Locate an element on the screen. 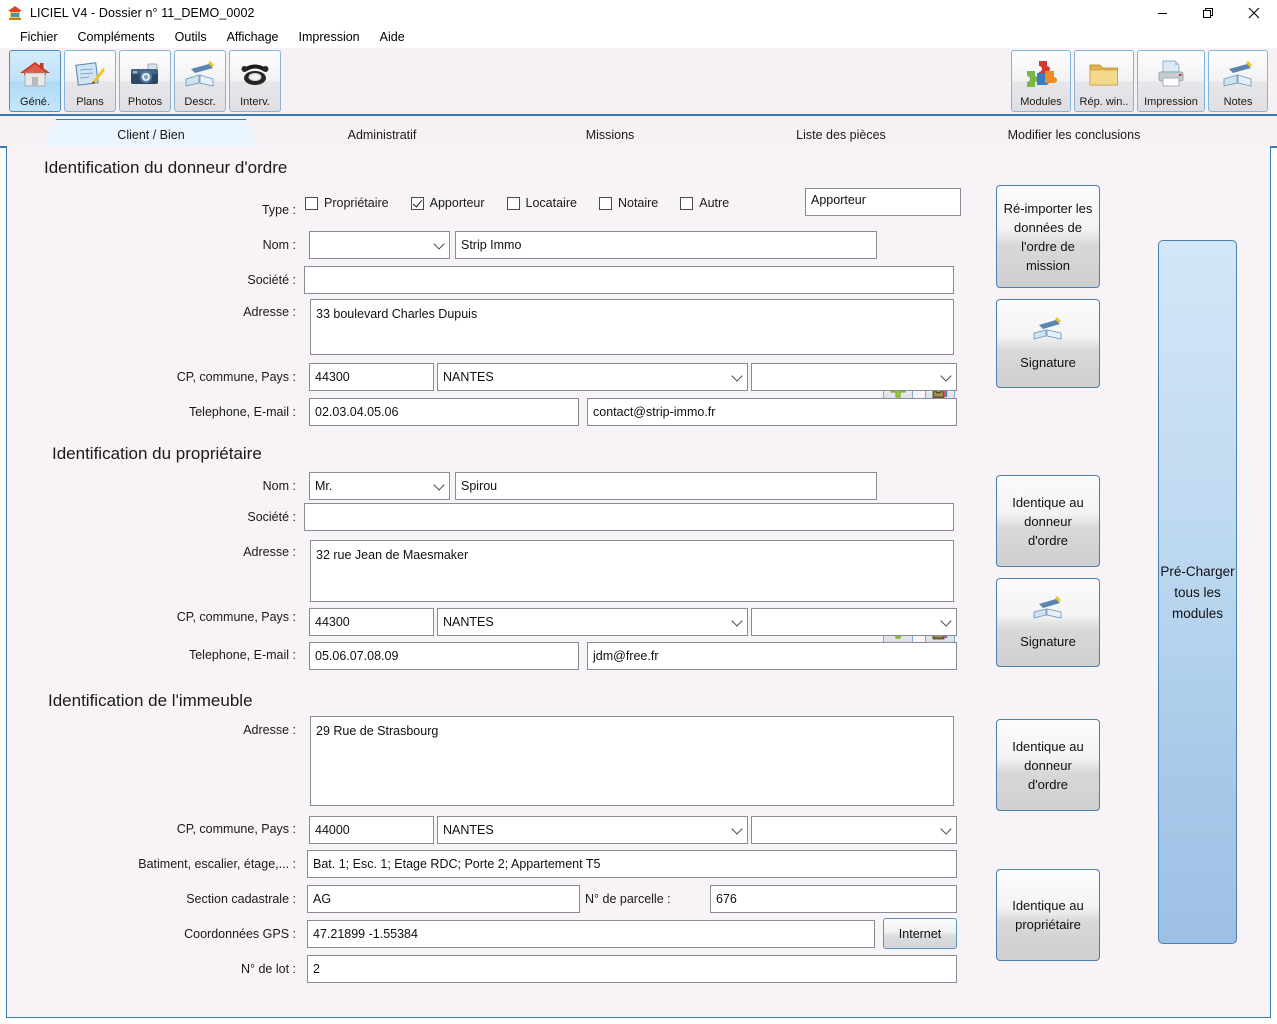  menu-outils: Outils is located at coordinates (191, 37).